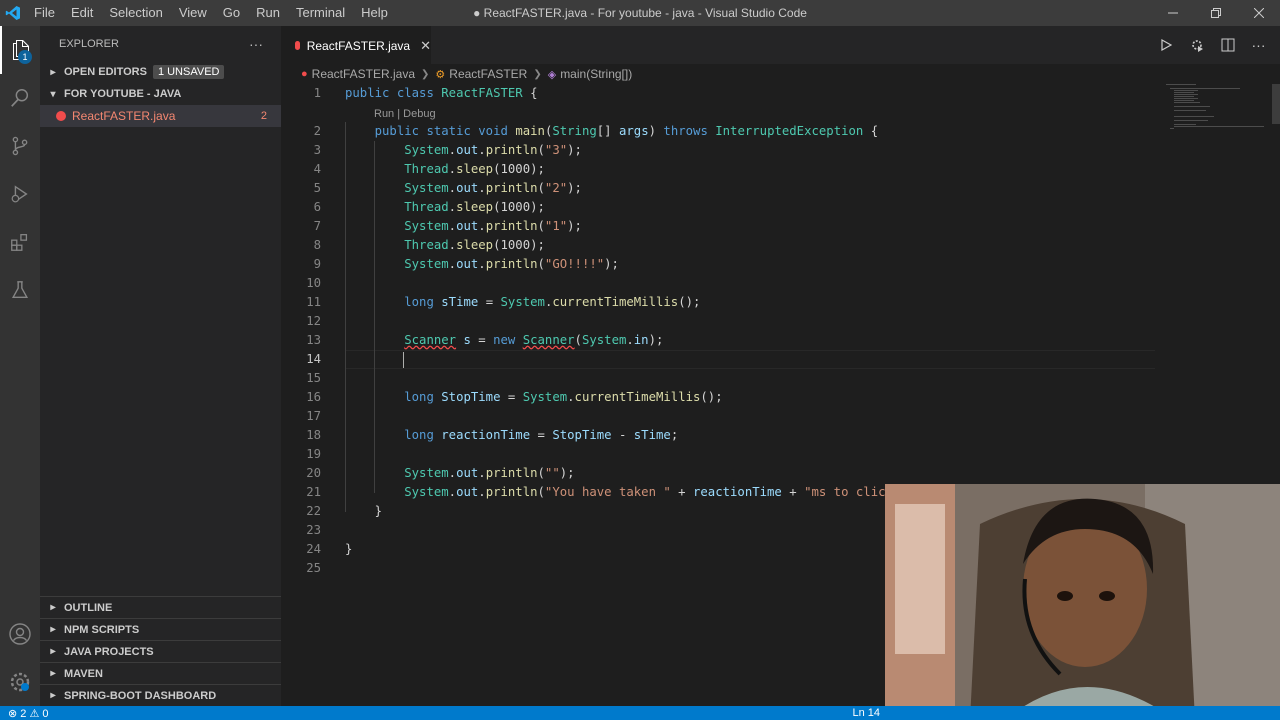 This screenshot has height=720, width=1280. Describe the element at coordinates (44, 13) in the screenshot. I see `menu-file: File` at that location.